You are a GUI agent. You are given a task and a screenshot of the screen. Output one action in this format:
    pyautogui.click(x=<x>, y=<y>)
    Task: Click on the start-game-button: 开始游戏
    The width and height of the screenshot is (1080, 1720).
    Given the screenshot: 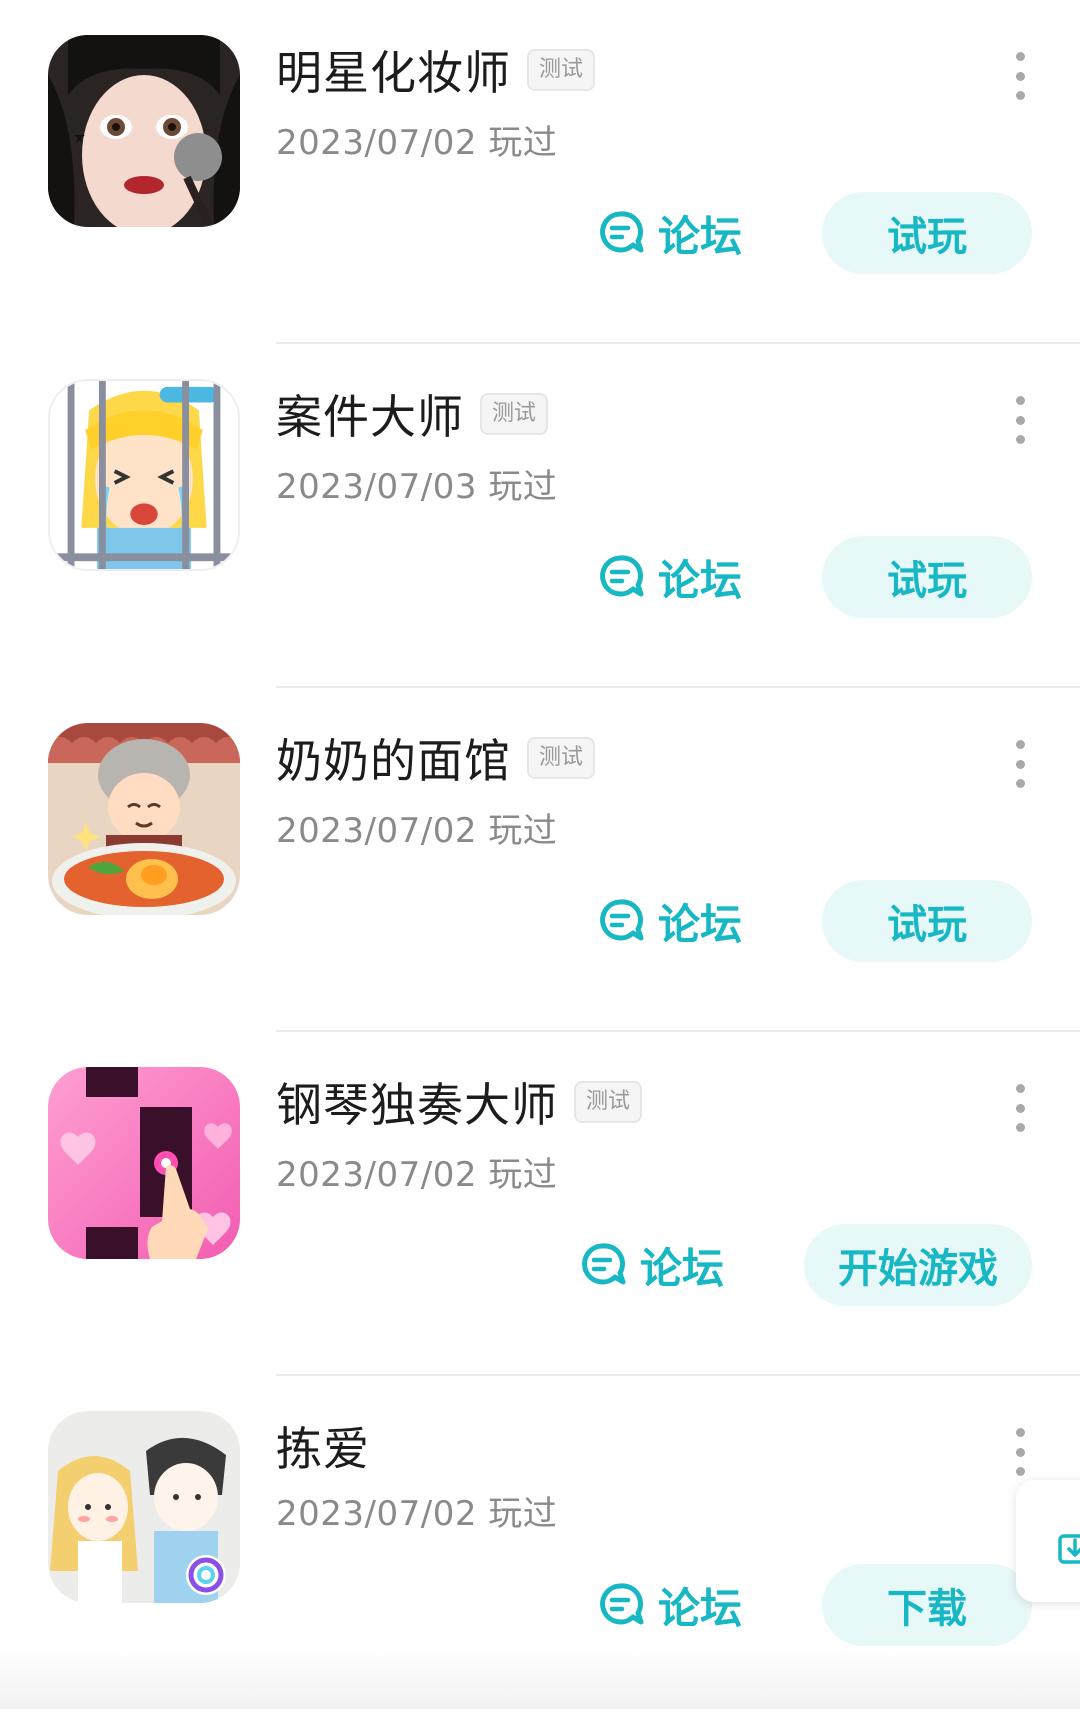 What is the action you would take?
    pyautogui.click(x=918, y=1265)
    